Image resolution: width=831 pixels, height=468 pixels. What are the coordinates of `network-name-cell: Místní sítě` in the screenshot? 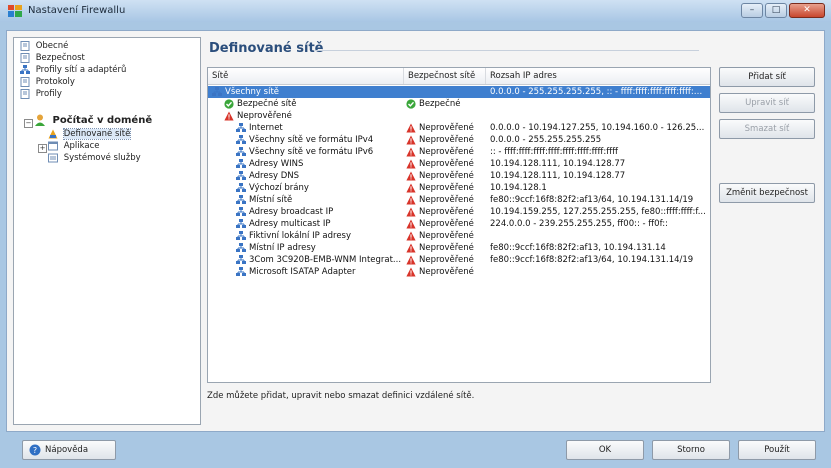 It's located at (320, 200).